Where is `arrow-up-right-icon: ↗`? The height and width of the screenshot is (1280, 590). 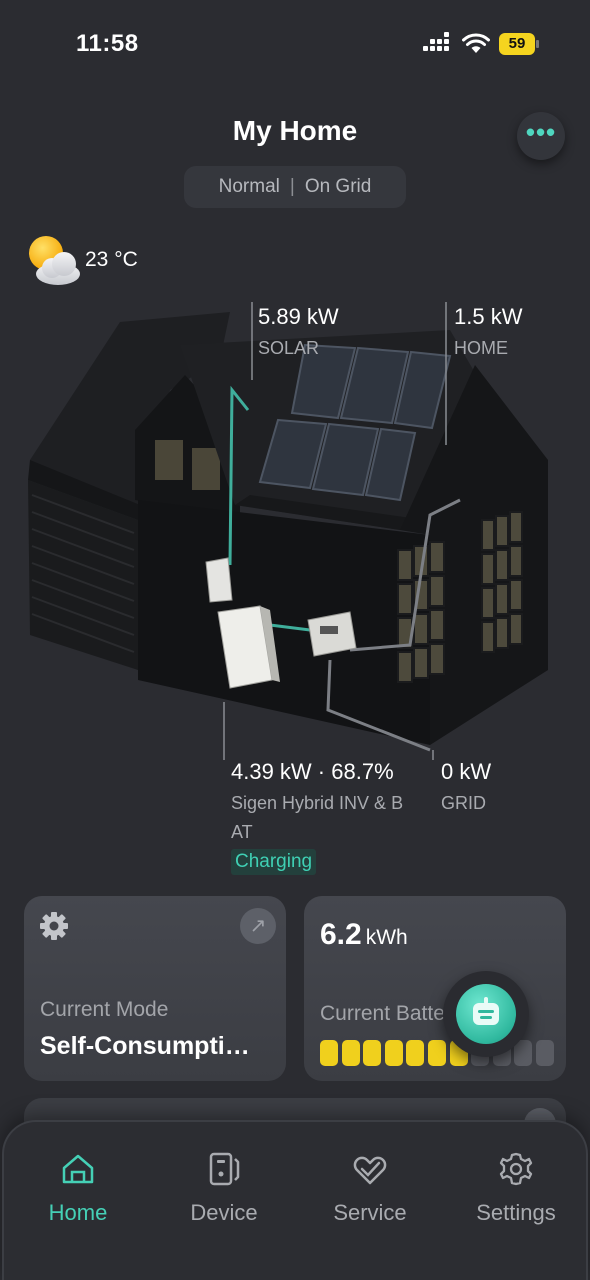 arrow-up-right-icon: ↗ is located at coordinates (258, 926).